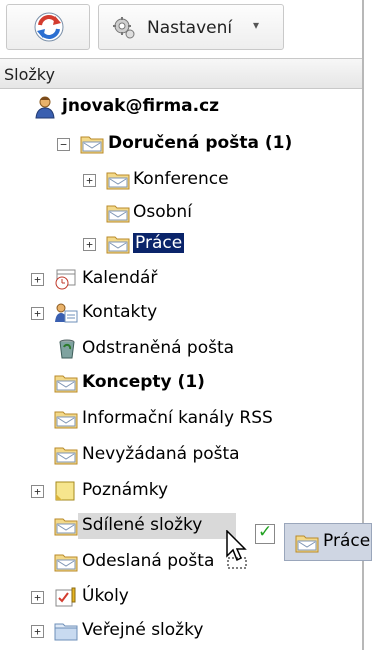 The image size is (372, 650). Describe the element at coordinates (236, 549) in the screenshot. I see `drag-cursor-icon` at that location.